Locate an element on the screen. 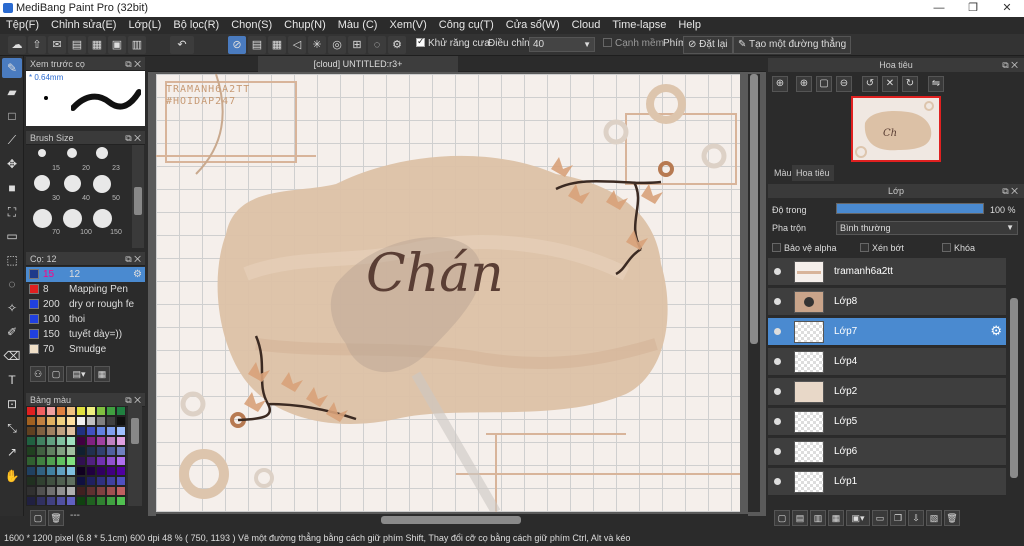 This screenshot has width=1024, height=546. maximize-button: ❐ is located at coordinates (973, 8).